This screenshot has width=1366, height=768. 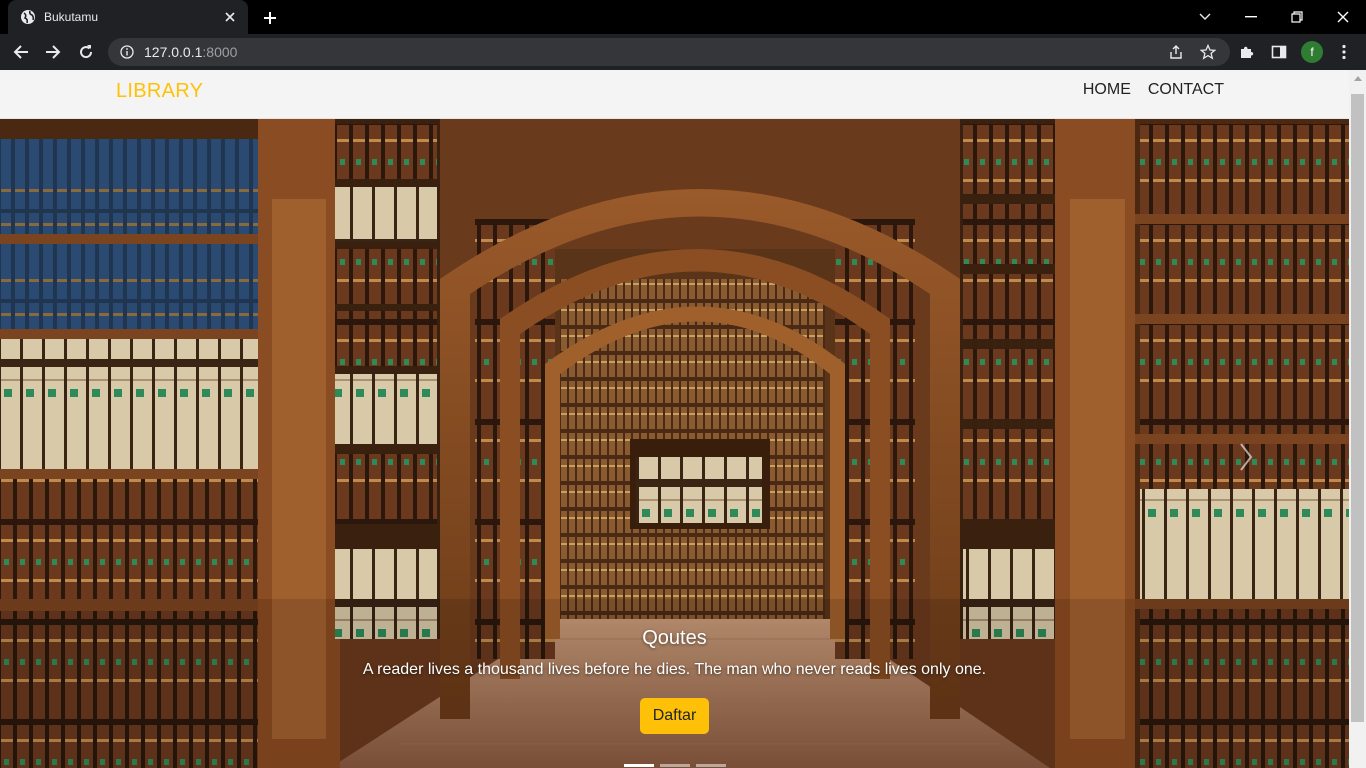 I want to click on tab-search-chevron-icon, so click(x=1205, y=17).